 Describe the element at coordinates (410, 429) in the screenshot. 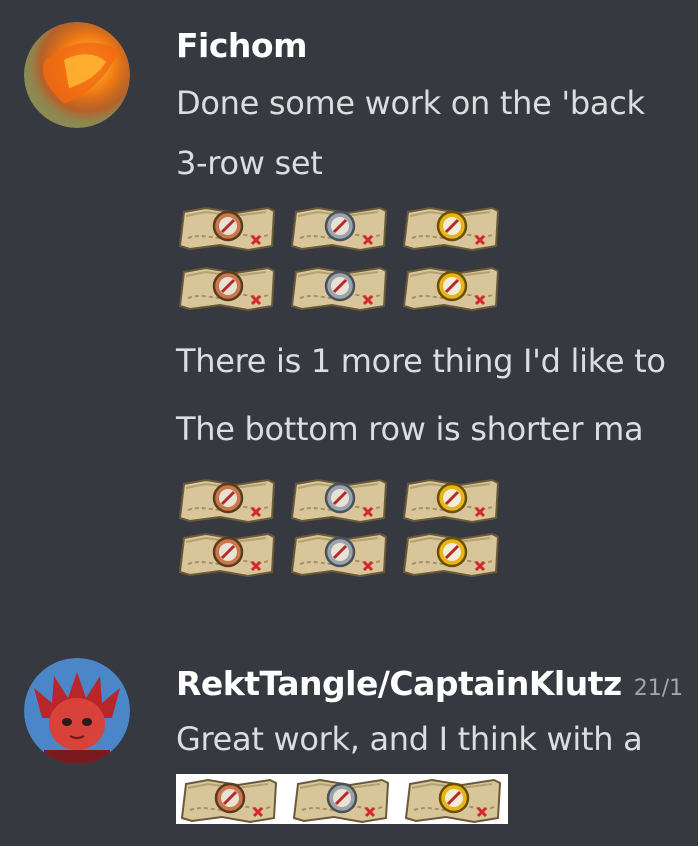

I see `message-line: The bottom row is shorter ma` at that location.